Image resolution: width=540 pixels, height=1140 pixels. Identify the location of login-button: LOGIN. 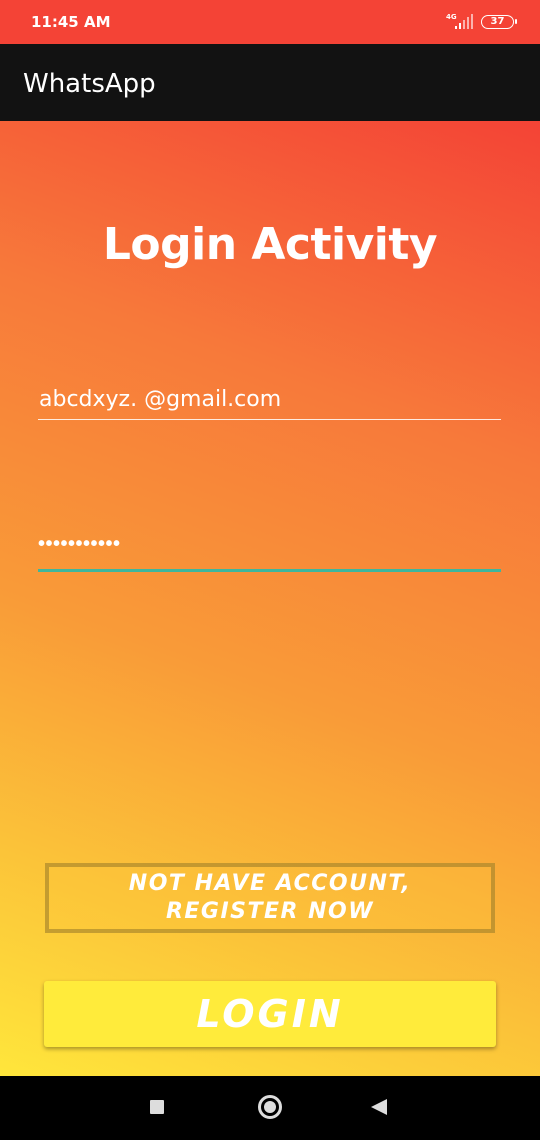
(270, 1014).